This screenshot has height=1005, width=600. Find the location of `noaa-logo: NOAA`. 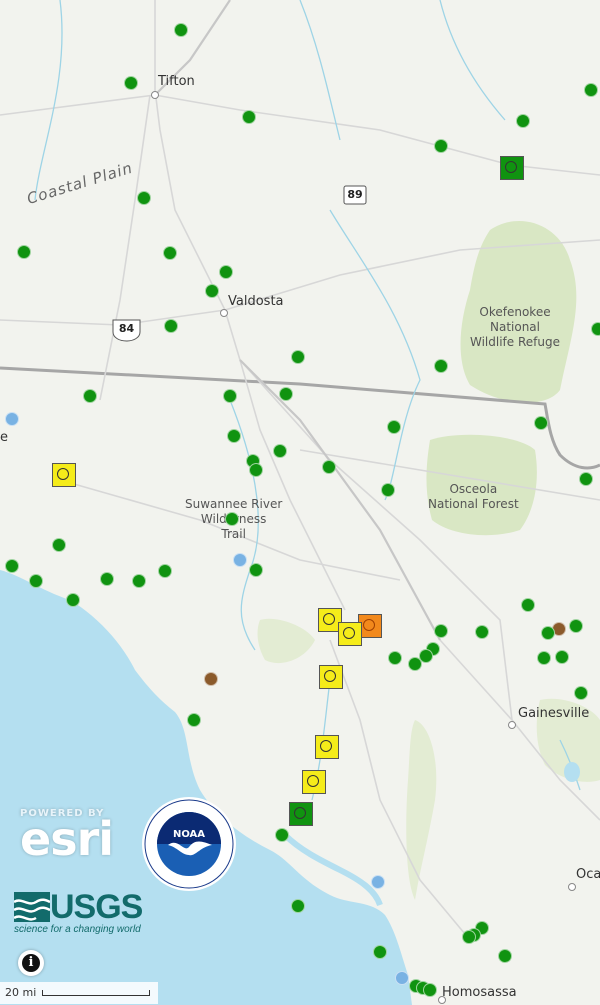

noaa-logo: NOAA is located at coordinates (189, 844).